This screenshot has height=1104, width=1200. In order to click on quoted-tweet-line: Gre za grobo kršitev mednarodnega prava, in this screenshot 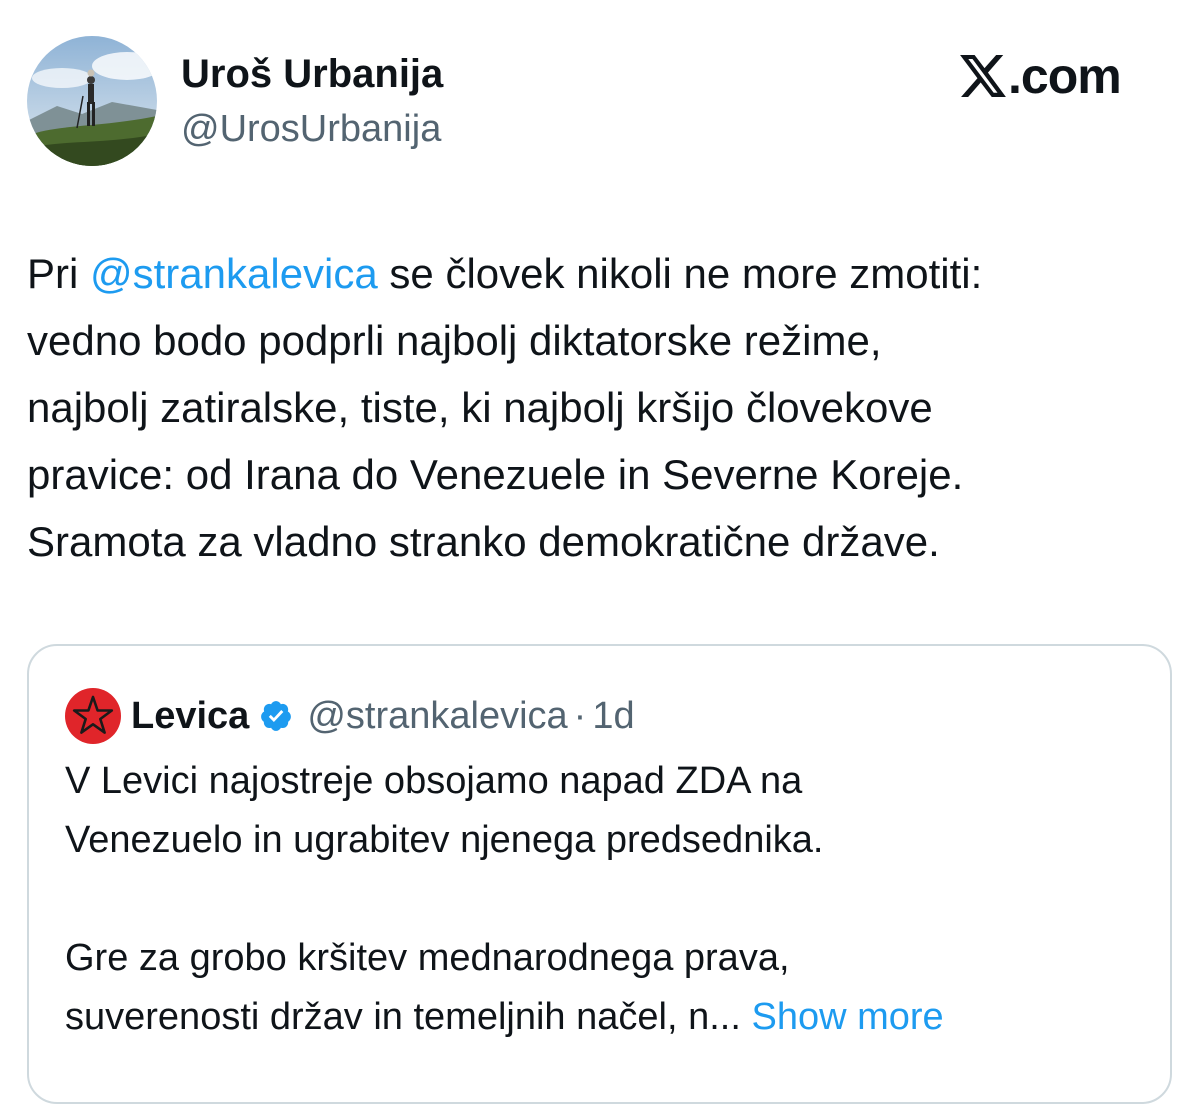, I will do `click(427, 958)`.